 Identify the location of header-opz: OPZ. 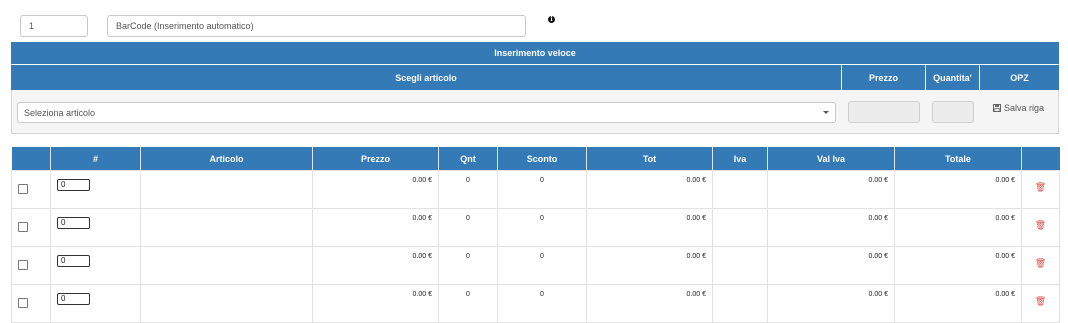
(1019, 77).